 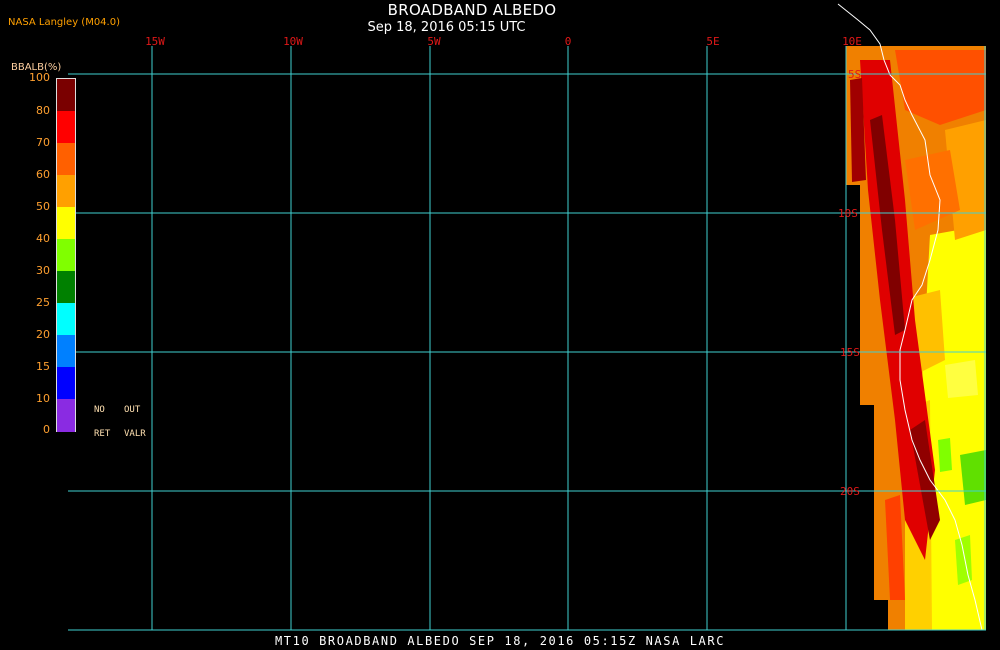 What do you see at coordinates (46, 429) in the screenshot?
I see `colorbar-tick: 0` at bounding box center [46, 429].